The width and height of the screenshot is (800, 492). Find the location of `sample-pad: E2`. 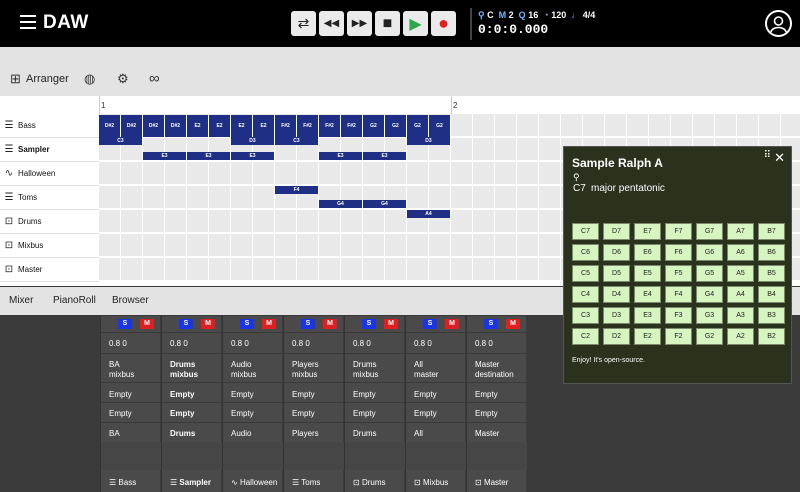

sample-pad: E2 is located at coordinates (647, 336).